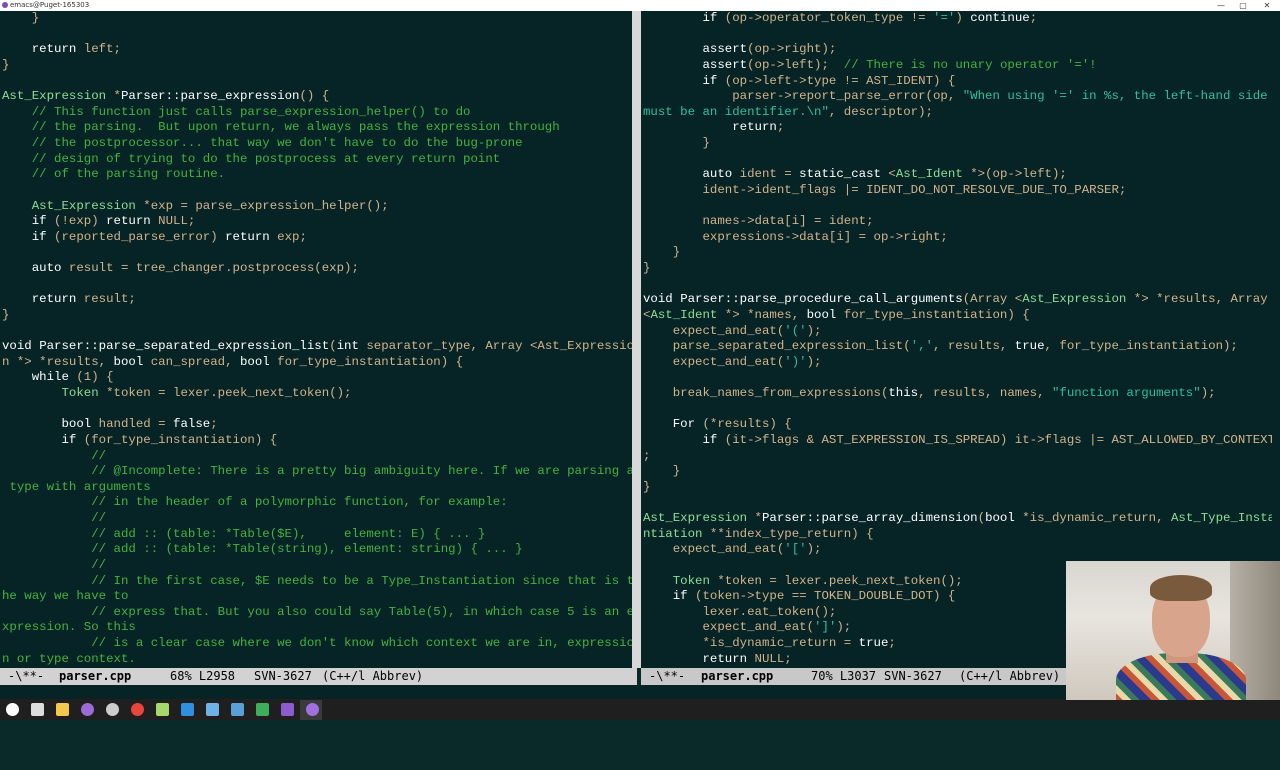 This screenshot has width=1280, height=770. Describe the element at coordinates (187, 709) in the screenshot. I see `ie-icon` at that location.